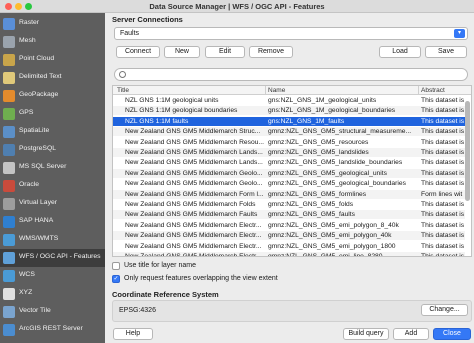 The image size is (474, 343). What do you see at coordinates (29, 22) in the screenshot?
I see `sidebar-item-label: Raster` at bounding box center [29, 22].